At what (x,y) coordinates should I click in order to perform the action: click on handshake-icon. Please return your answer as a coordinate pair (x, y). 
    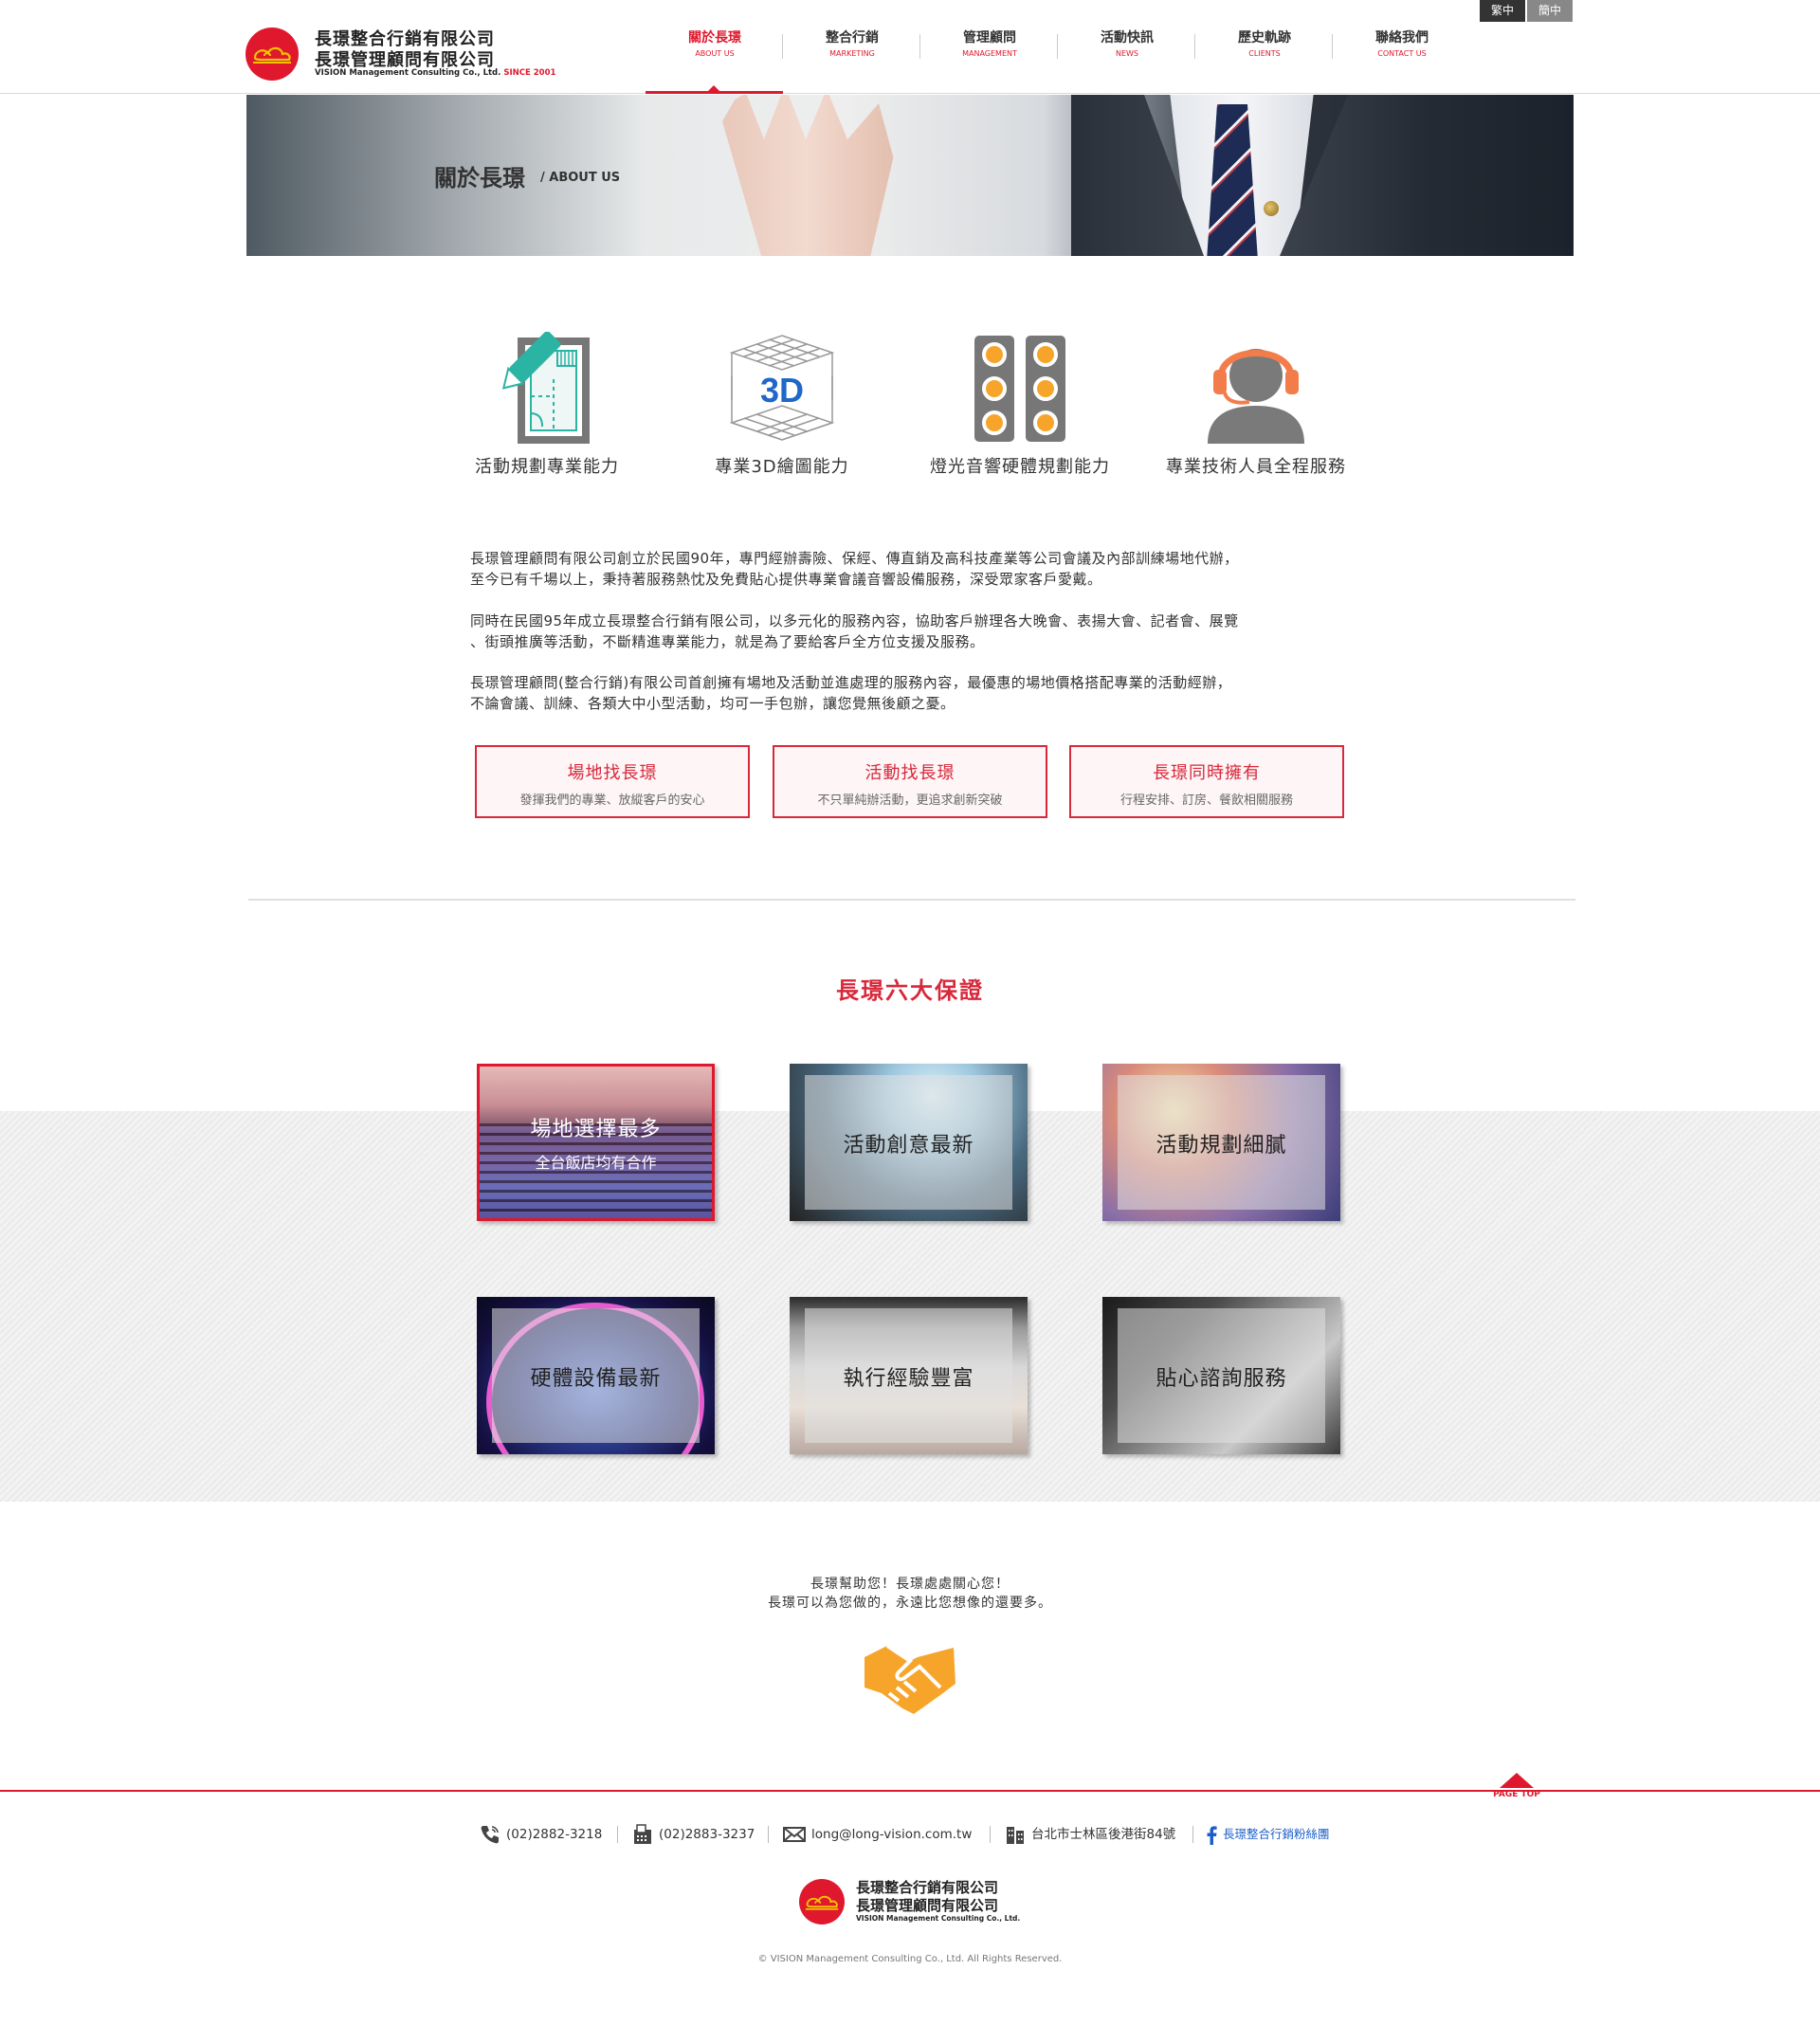
    Looking at the image, I should click on (910, 1679).